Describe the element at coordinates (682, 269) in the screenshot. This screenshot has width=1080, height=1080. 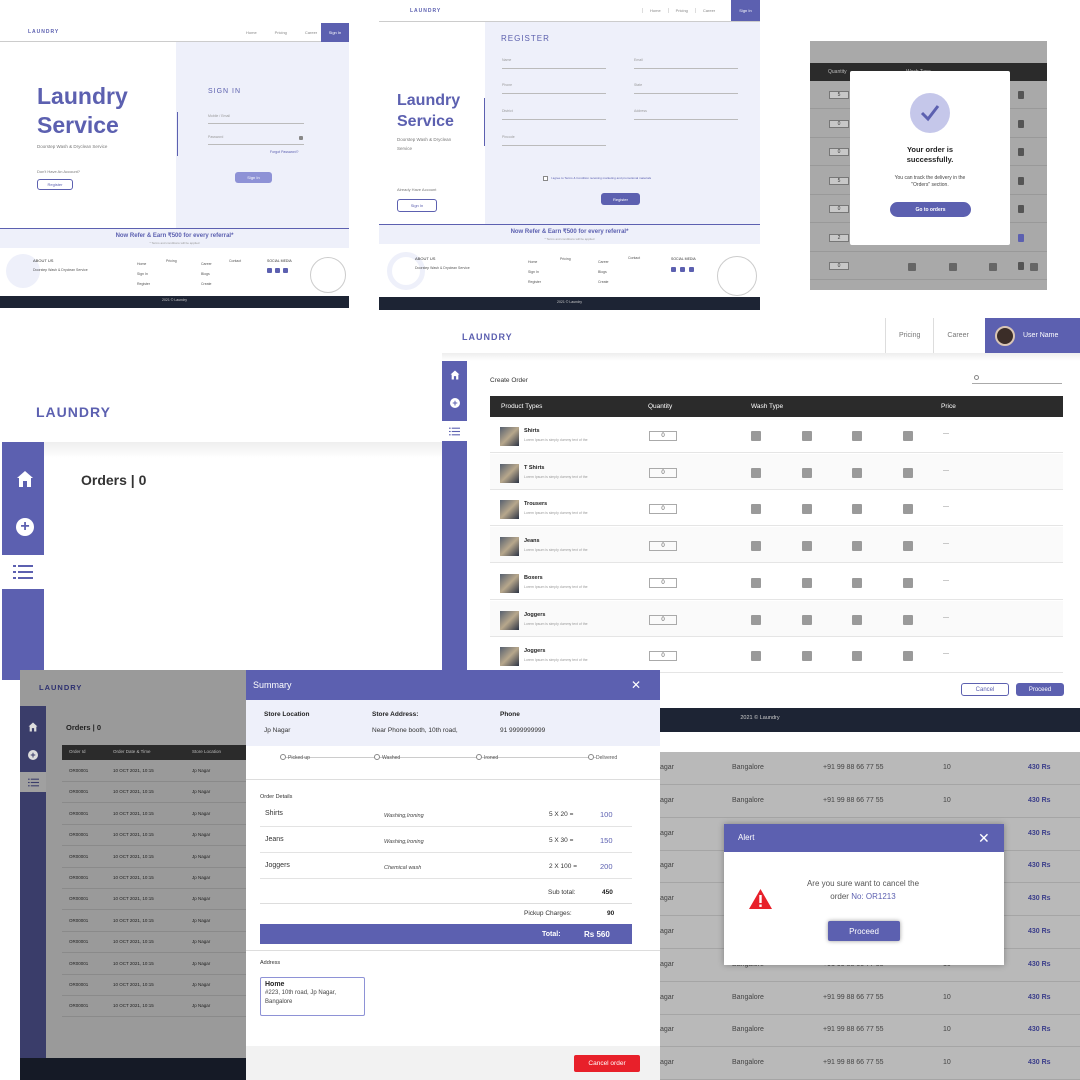
I see `instagram-icon` at that location.